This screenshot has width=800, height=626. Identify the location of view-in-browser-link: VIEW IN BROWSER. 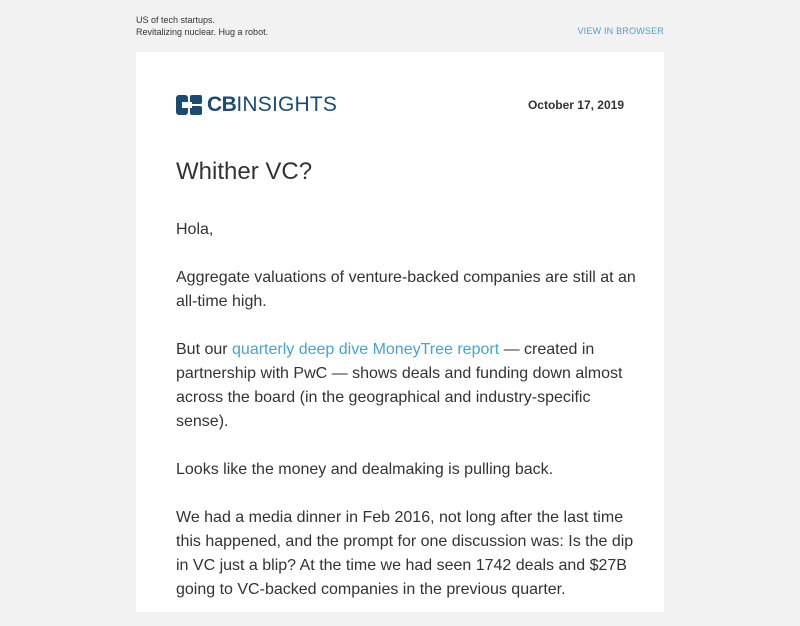
(620, 31).